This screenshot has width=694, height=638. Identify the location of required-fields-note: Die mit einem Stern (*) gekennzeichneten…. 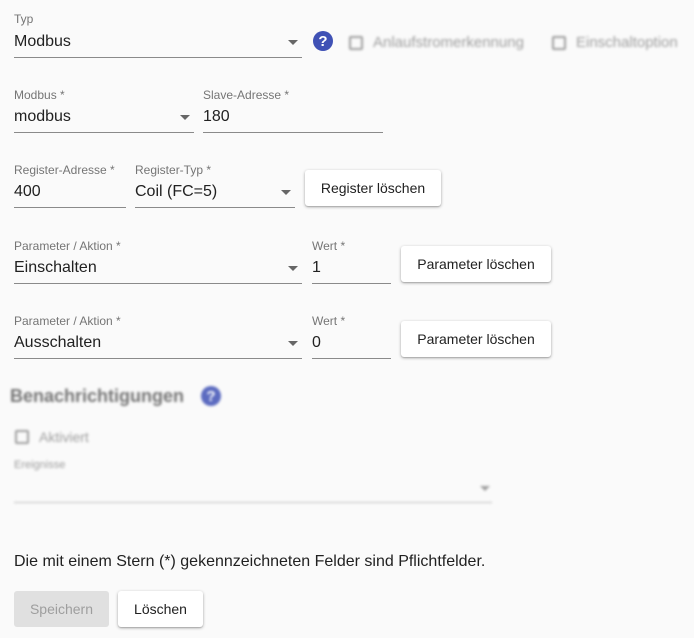
(250, 561).